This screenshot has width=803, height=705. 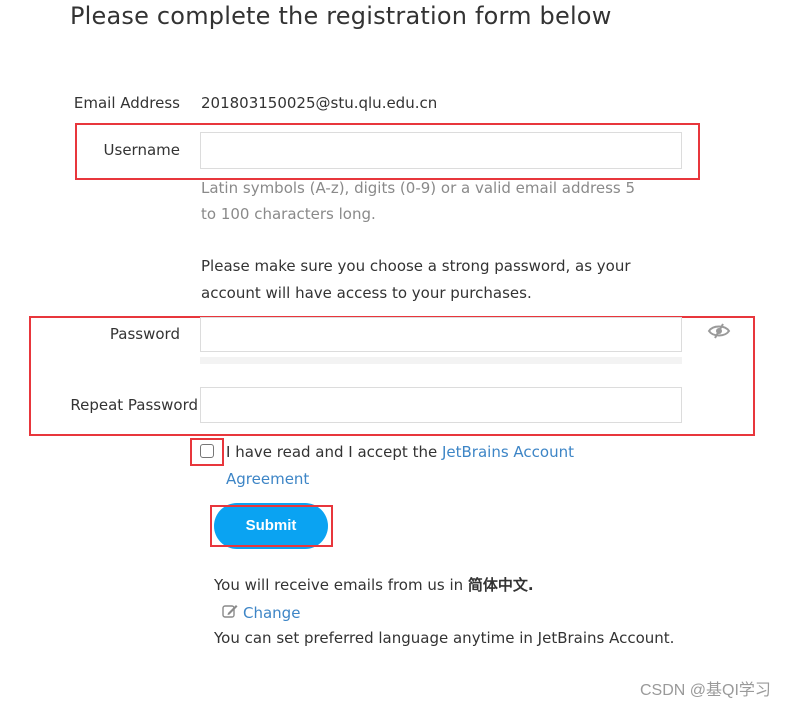 I want to click on username-label: Username, so click(x=141, y=150).